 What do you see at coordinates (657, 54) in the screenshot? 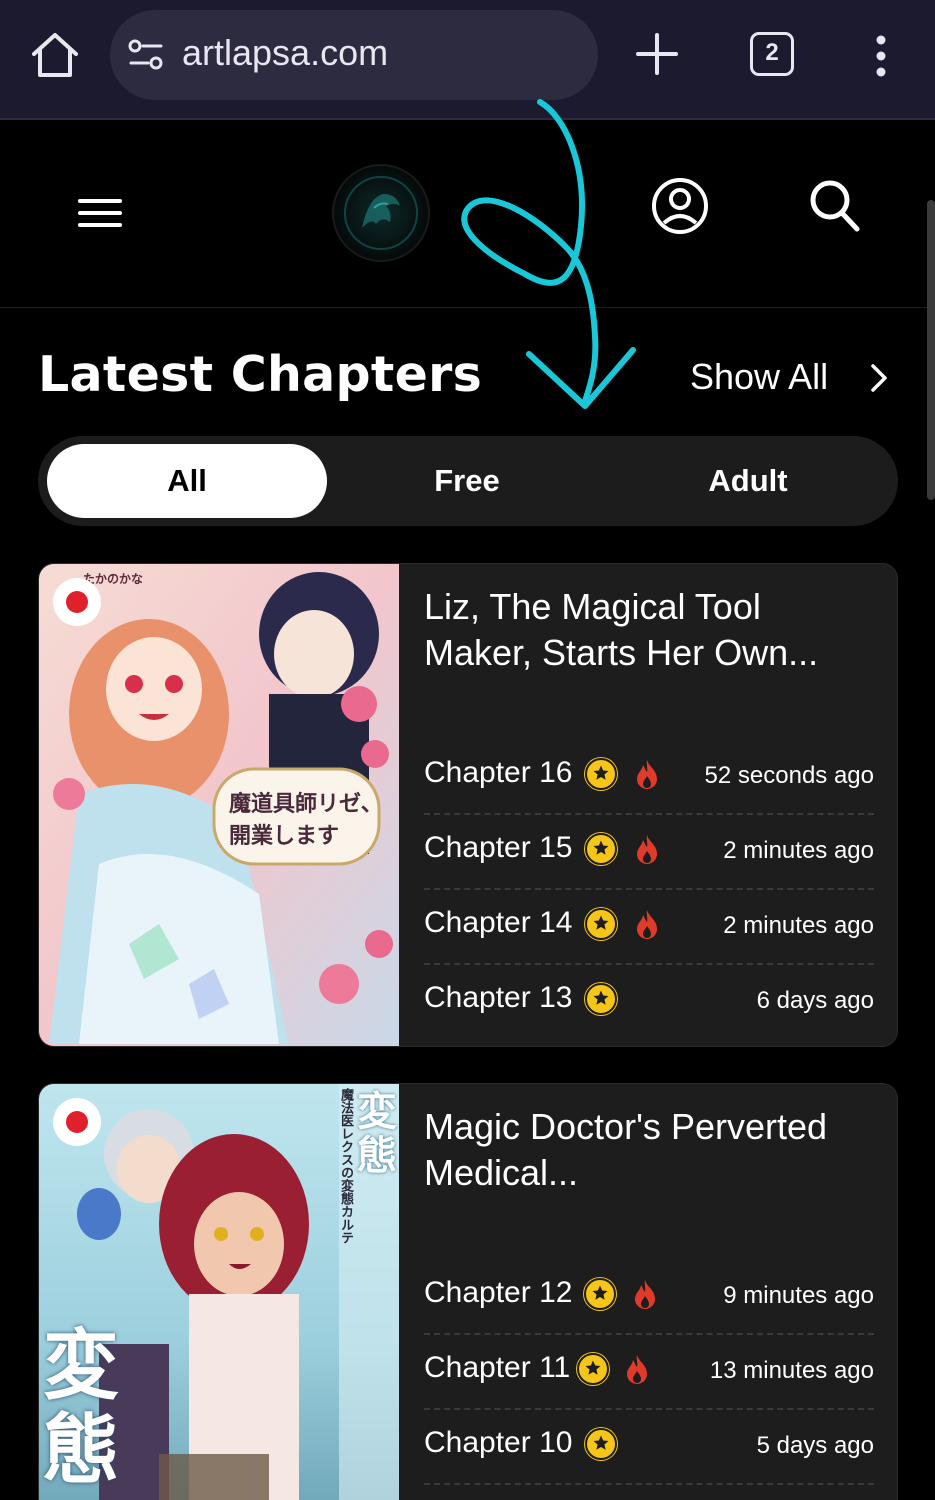
I see `plus-icon` at bounding box center [657, 54].